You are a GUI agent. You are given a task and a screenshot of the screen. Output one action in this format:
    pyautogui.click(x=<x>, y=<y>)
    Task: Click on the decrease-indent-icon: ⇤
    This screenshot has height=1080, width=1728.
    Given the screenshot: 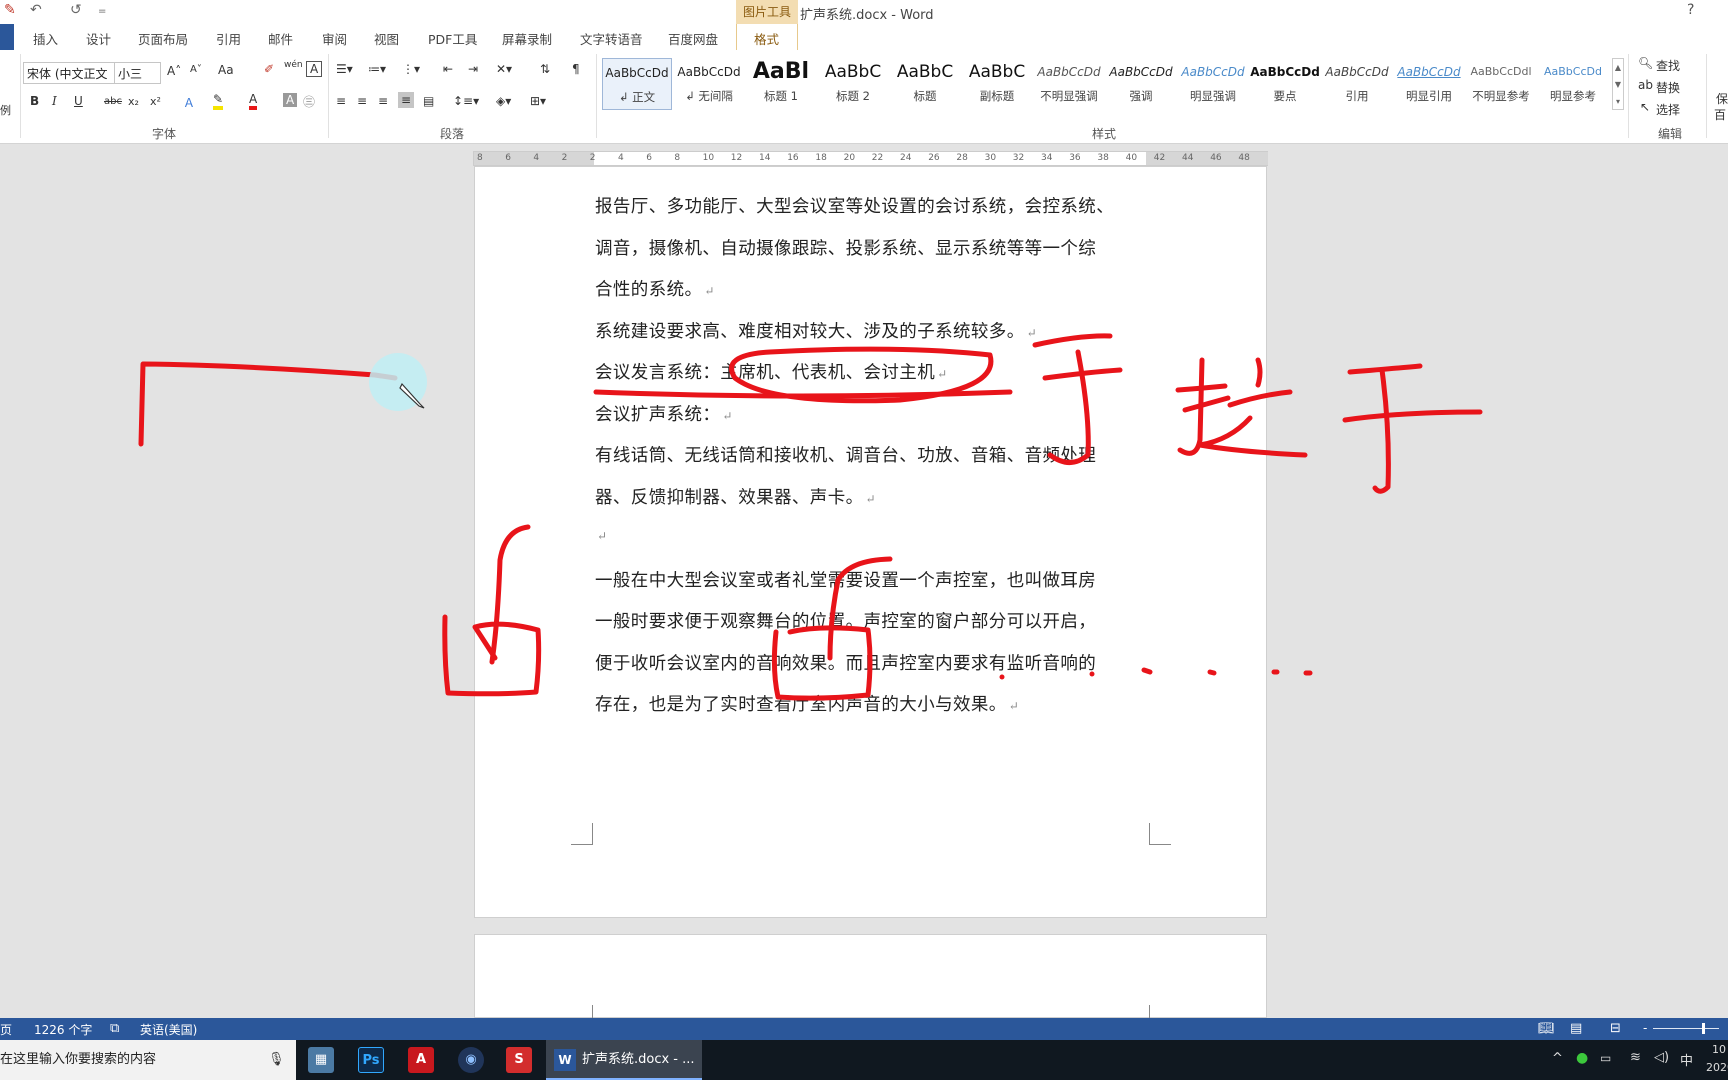 What is the action you would take?
    pyautogui.click(x=448, y=69)
    